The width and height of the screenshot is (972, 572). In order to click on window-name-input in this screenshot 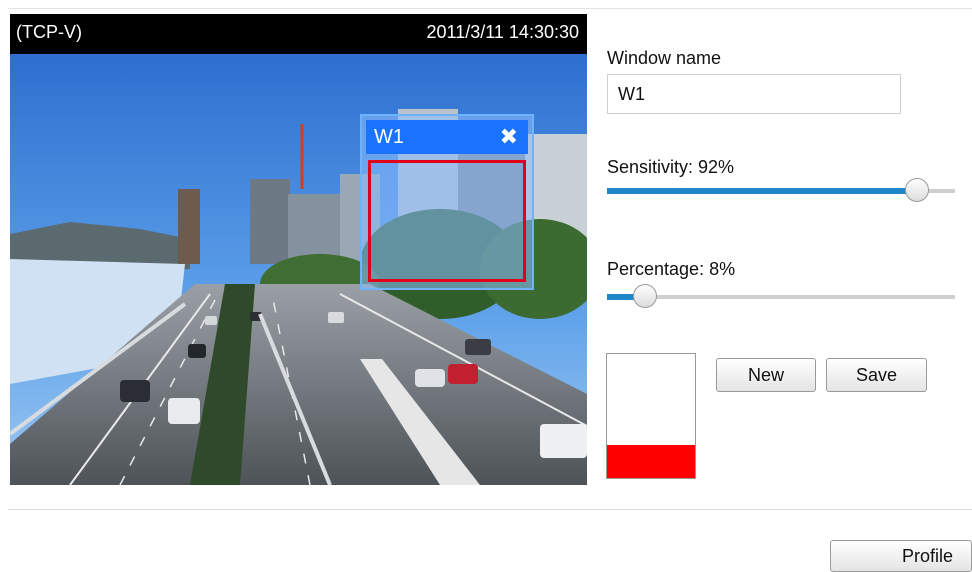, I will do `click(754, 94)`.